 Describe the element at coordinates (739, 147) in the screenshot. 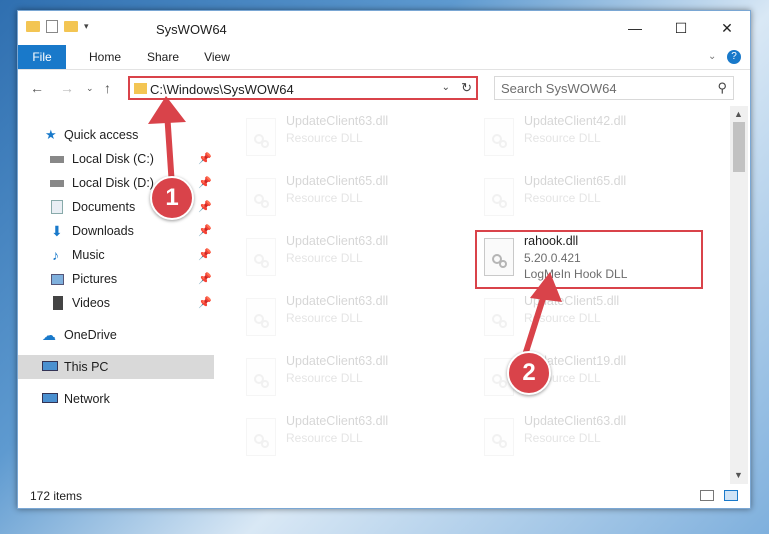

I see `scroll-thumb` at that location.